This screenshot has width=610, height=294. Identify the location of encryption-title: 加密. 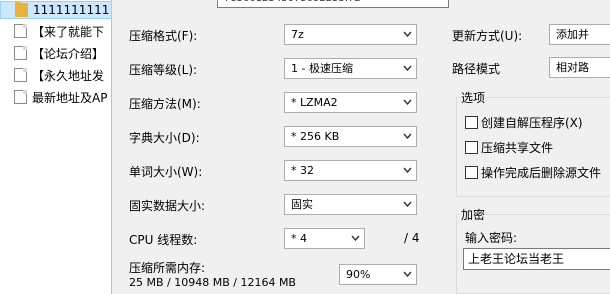
(473, 214).